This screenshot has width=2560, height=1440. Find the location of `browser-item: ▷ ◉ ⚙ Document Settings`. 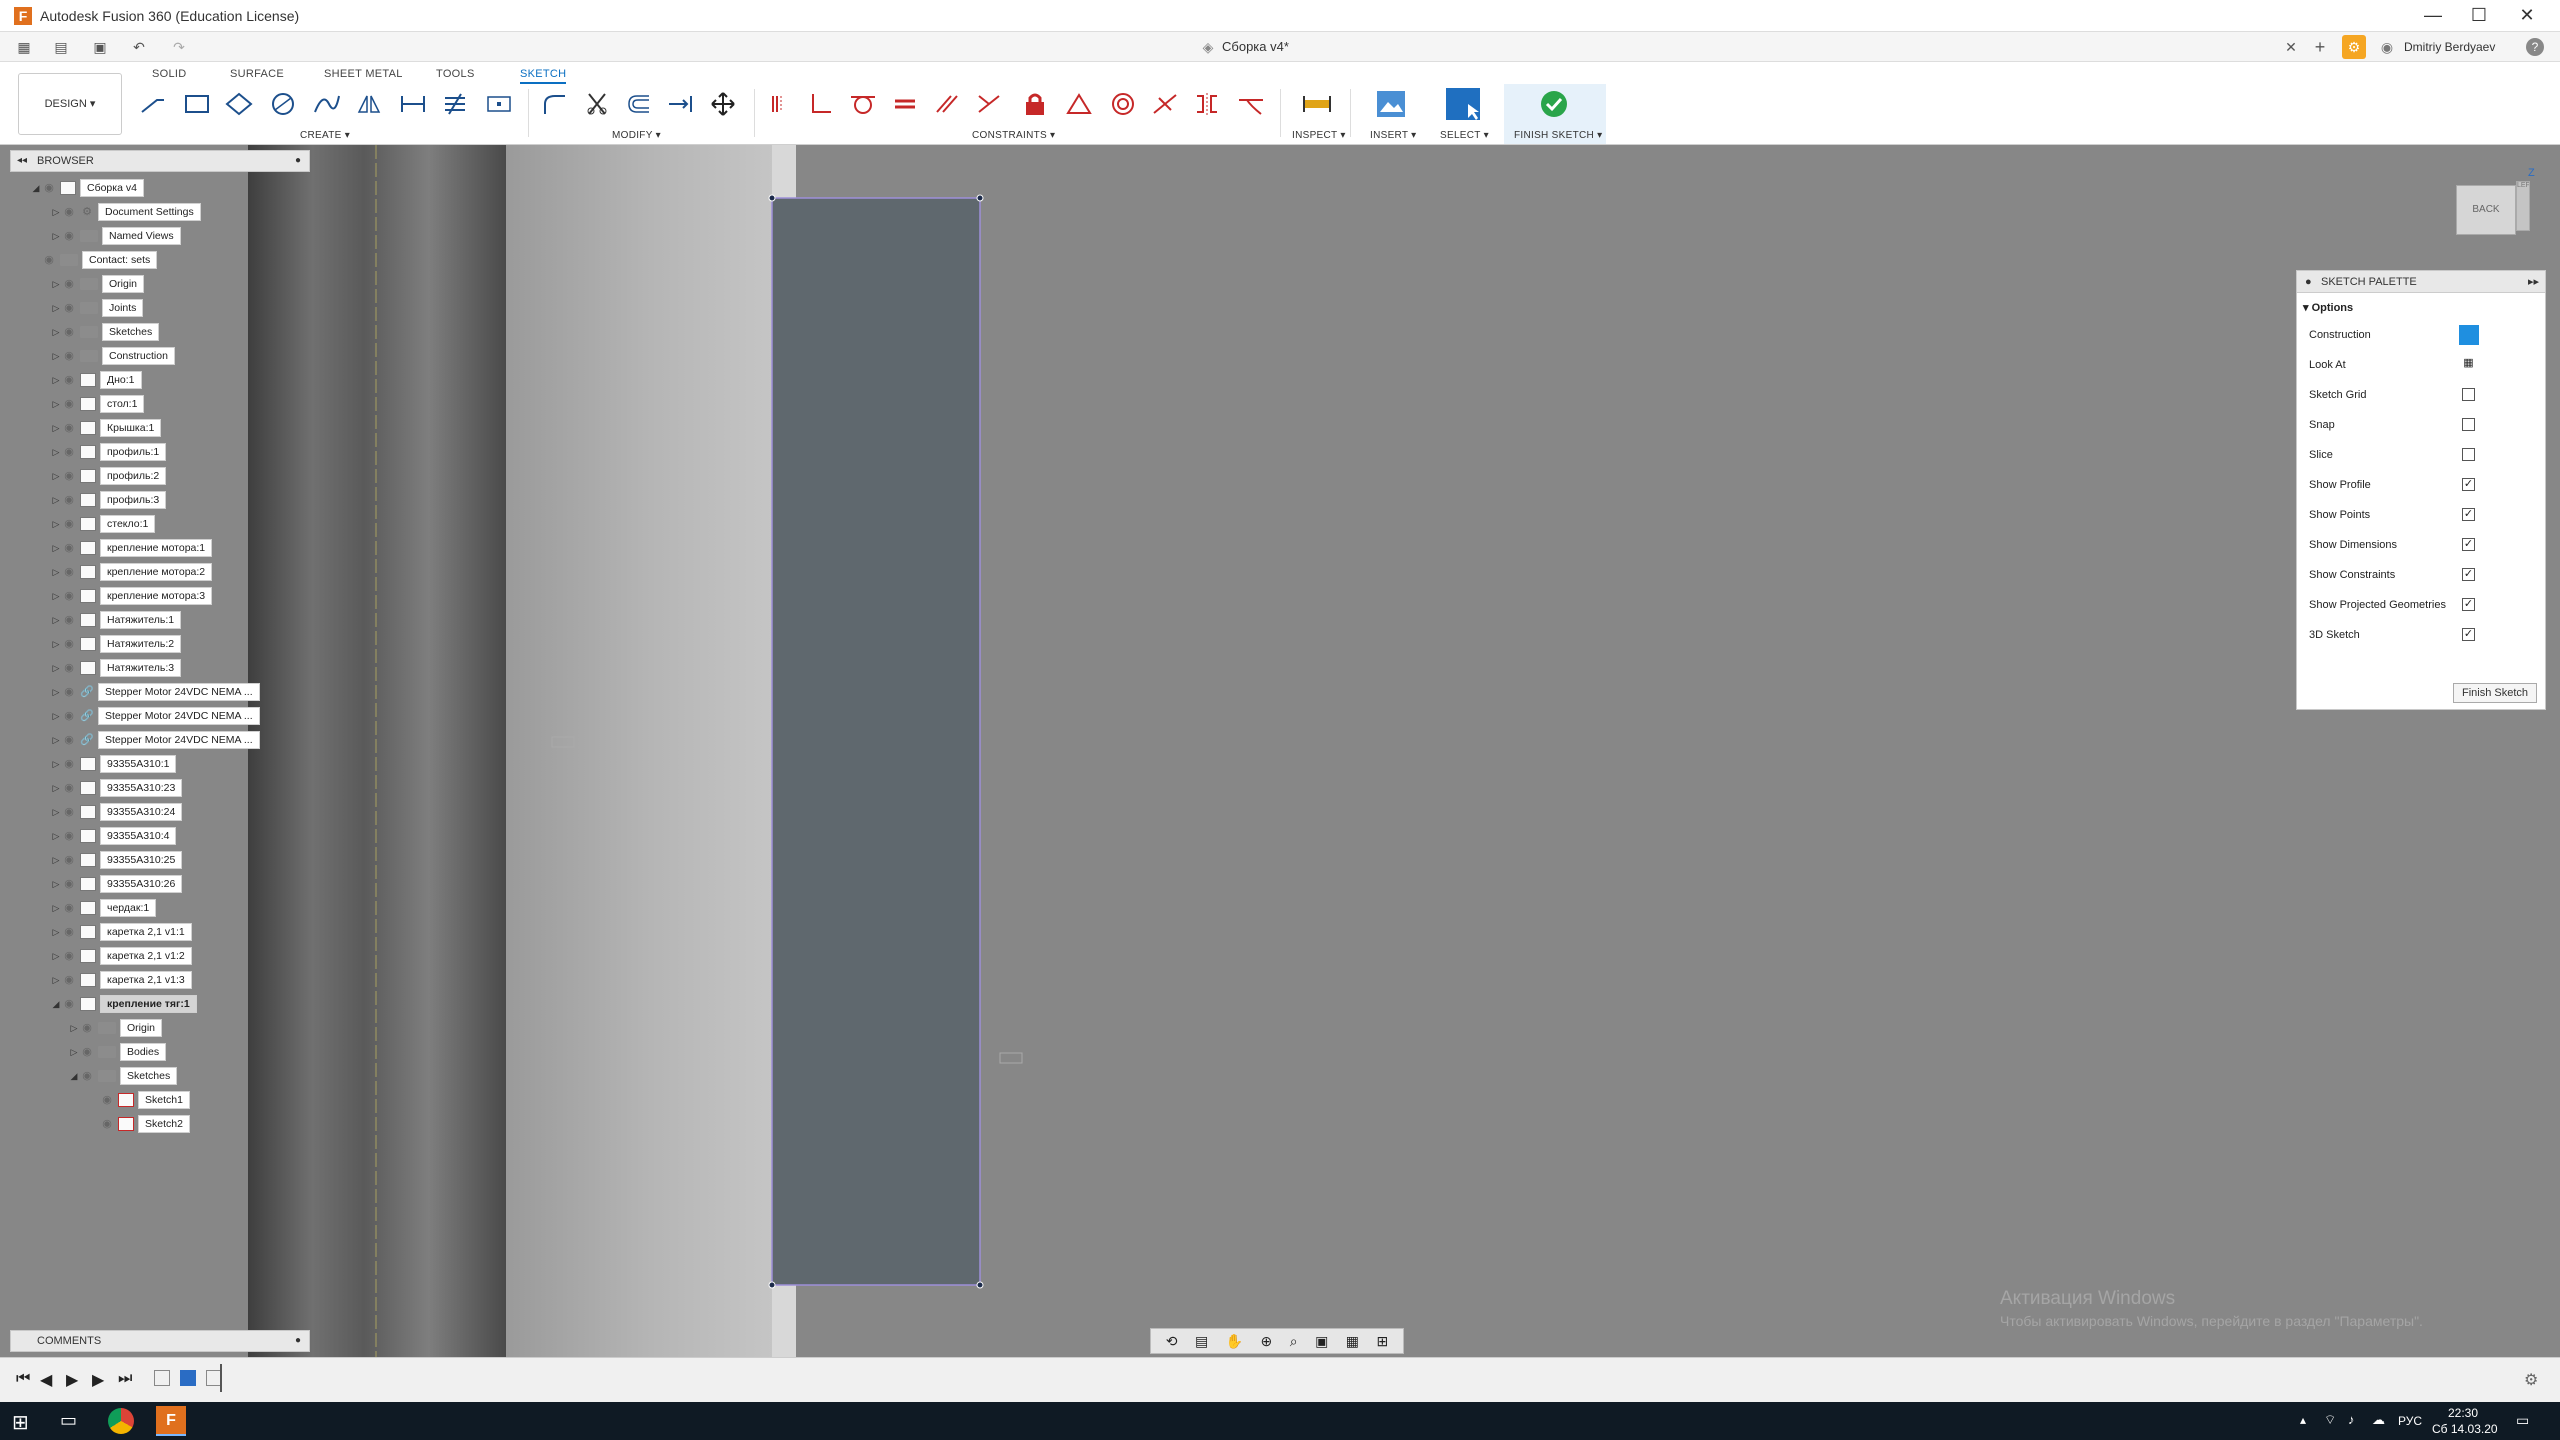

browser-item: ▷ ◉ ⚙ Document Settings is located at coordinates (125, 212).